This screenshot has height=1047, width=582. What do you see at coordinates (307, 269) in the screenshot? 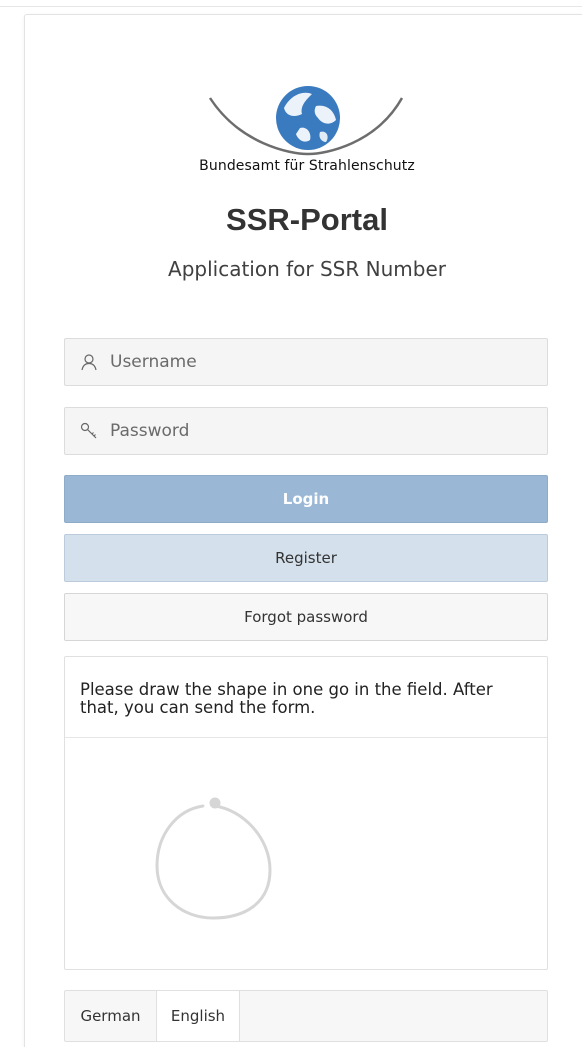
I see `page-subtitle: Application for SSR Number` at bounding box center [307, 269].